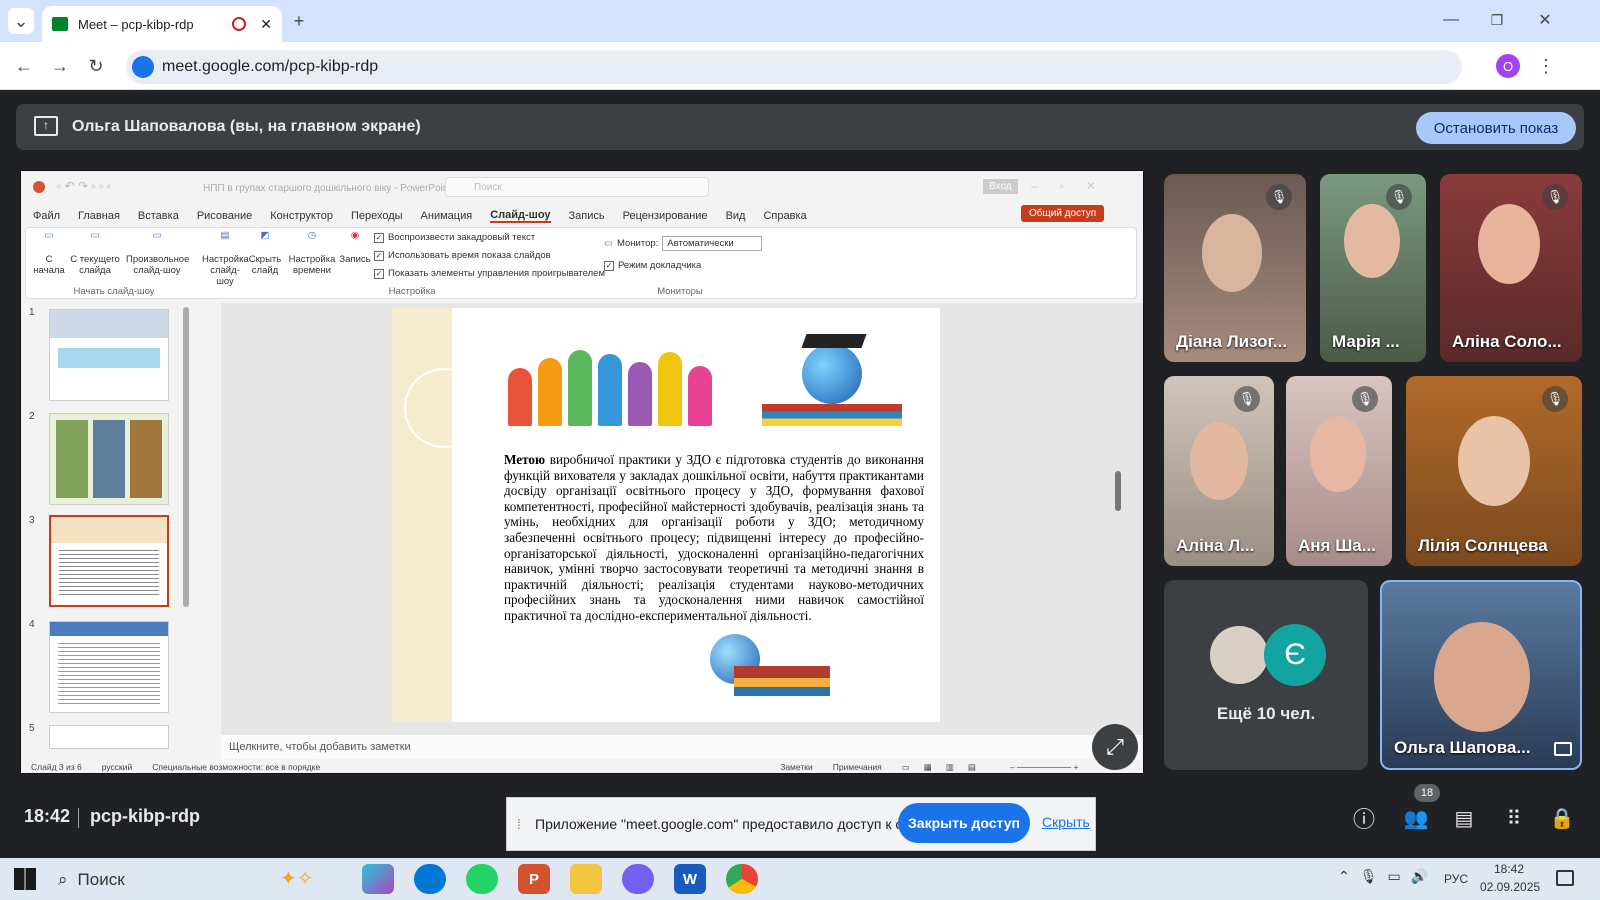 This screenshot has height=900, width=1600. What do you see at coordinates (49, 253) in the screenshot?
I see `from-start-button: ▭ С начала` at bounding box center [49, 253].